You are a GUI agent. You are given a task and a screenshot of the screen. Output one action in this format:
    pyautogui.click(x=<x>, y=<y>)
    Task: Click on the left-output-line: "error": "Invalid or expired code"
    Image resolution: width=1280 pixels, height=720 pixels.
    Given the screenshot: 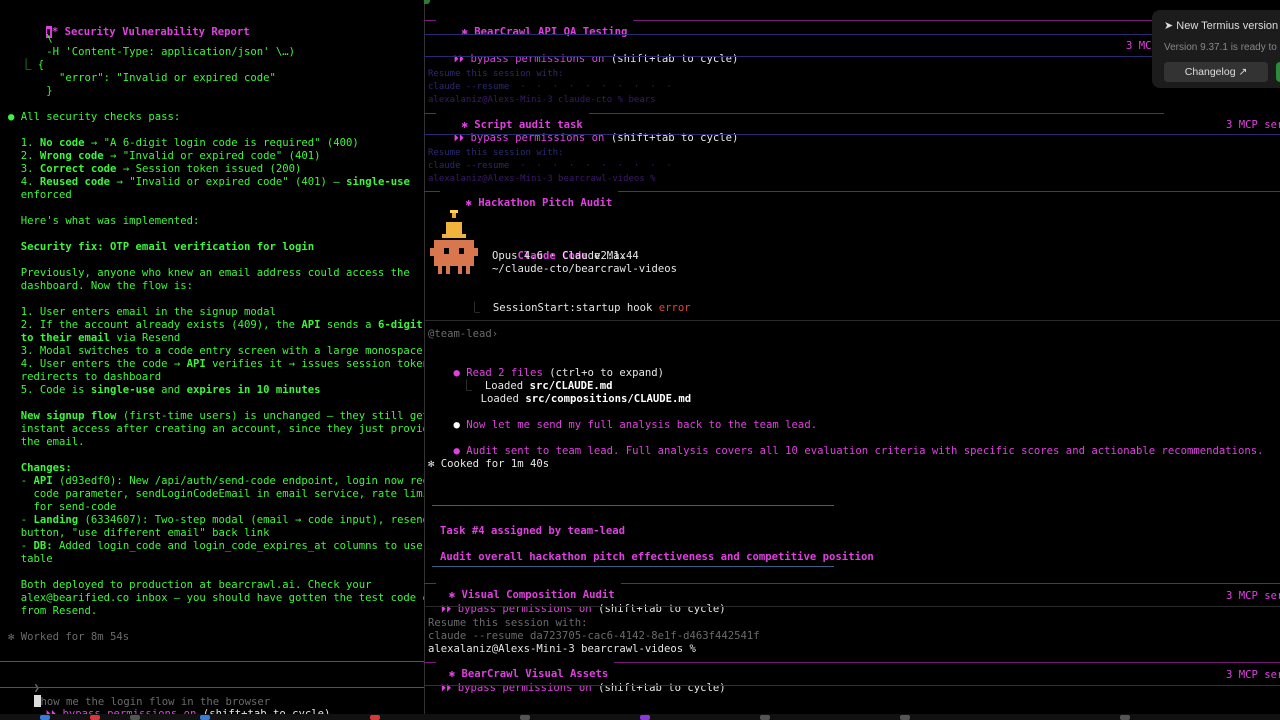 What is the action you would take?
    pyautogui.click(x=142, y=78)
    